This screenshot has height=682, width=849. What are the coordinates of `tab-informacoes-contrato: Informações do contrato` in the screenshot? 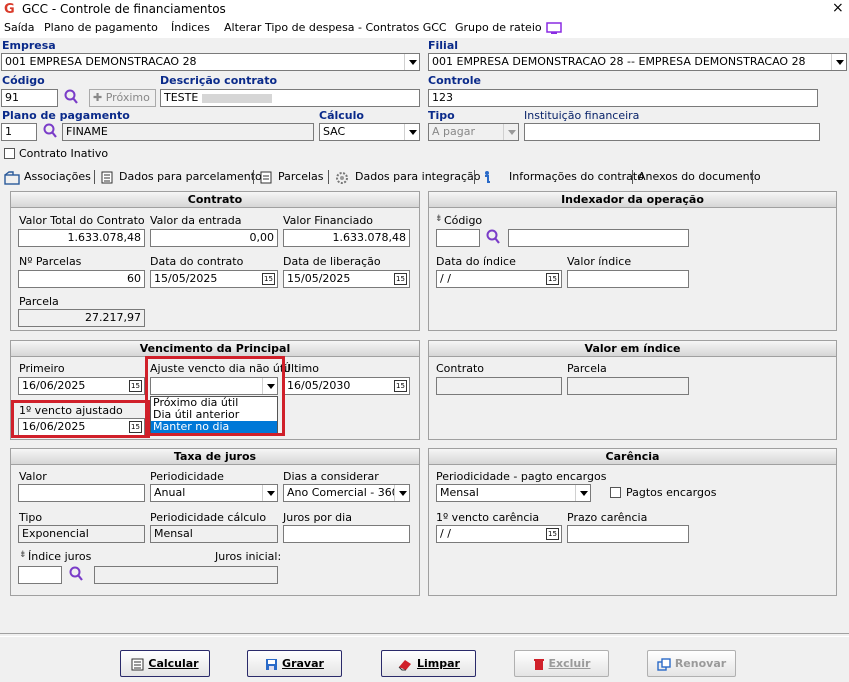 It's located at (576, 176).